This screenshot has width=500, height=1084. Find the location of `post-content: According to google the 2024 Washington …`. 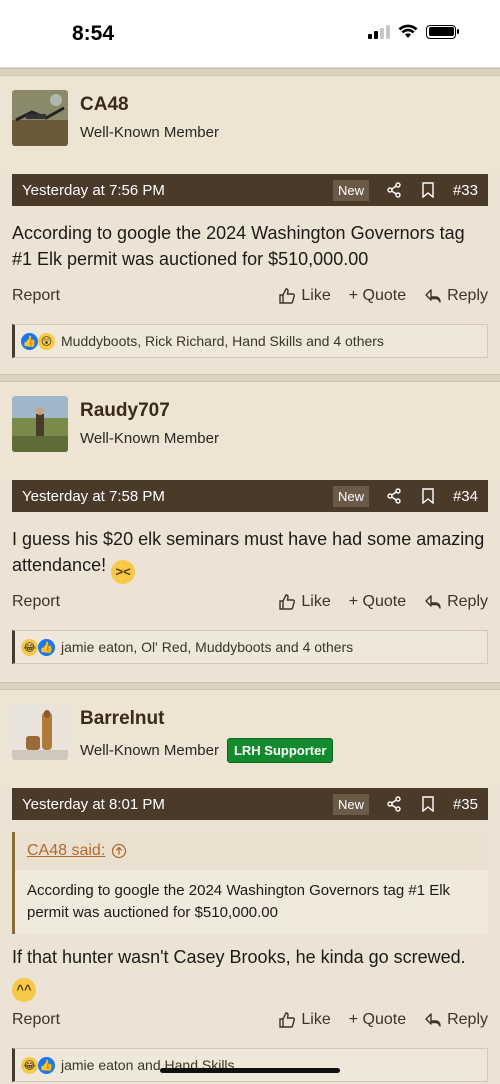

post-content: According to google the 2024 Washington … is located at coordinates (238, 246).